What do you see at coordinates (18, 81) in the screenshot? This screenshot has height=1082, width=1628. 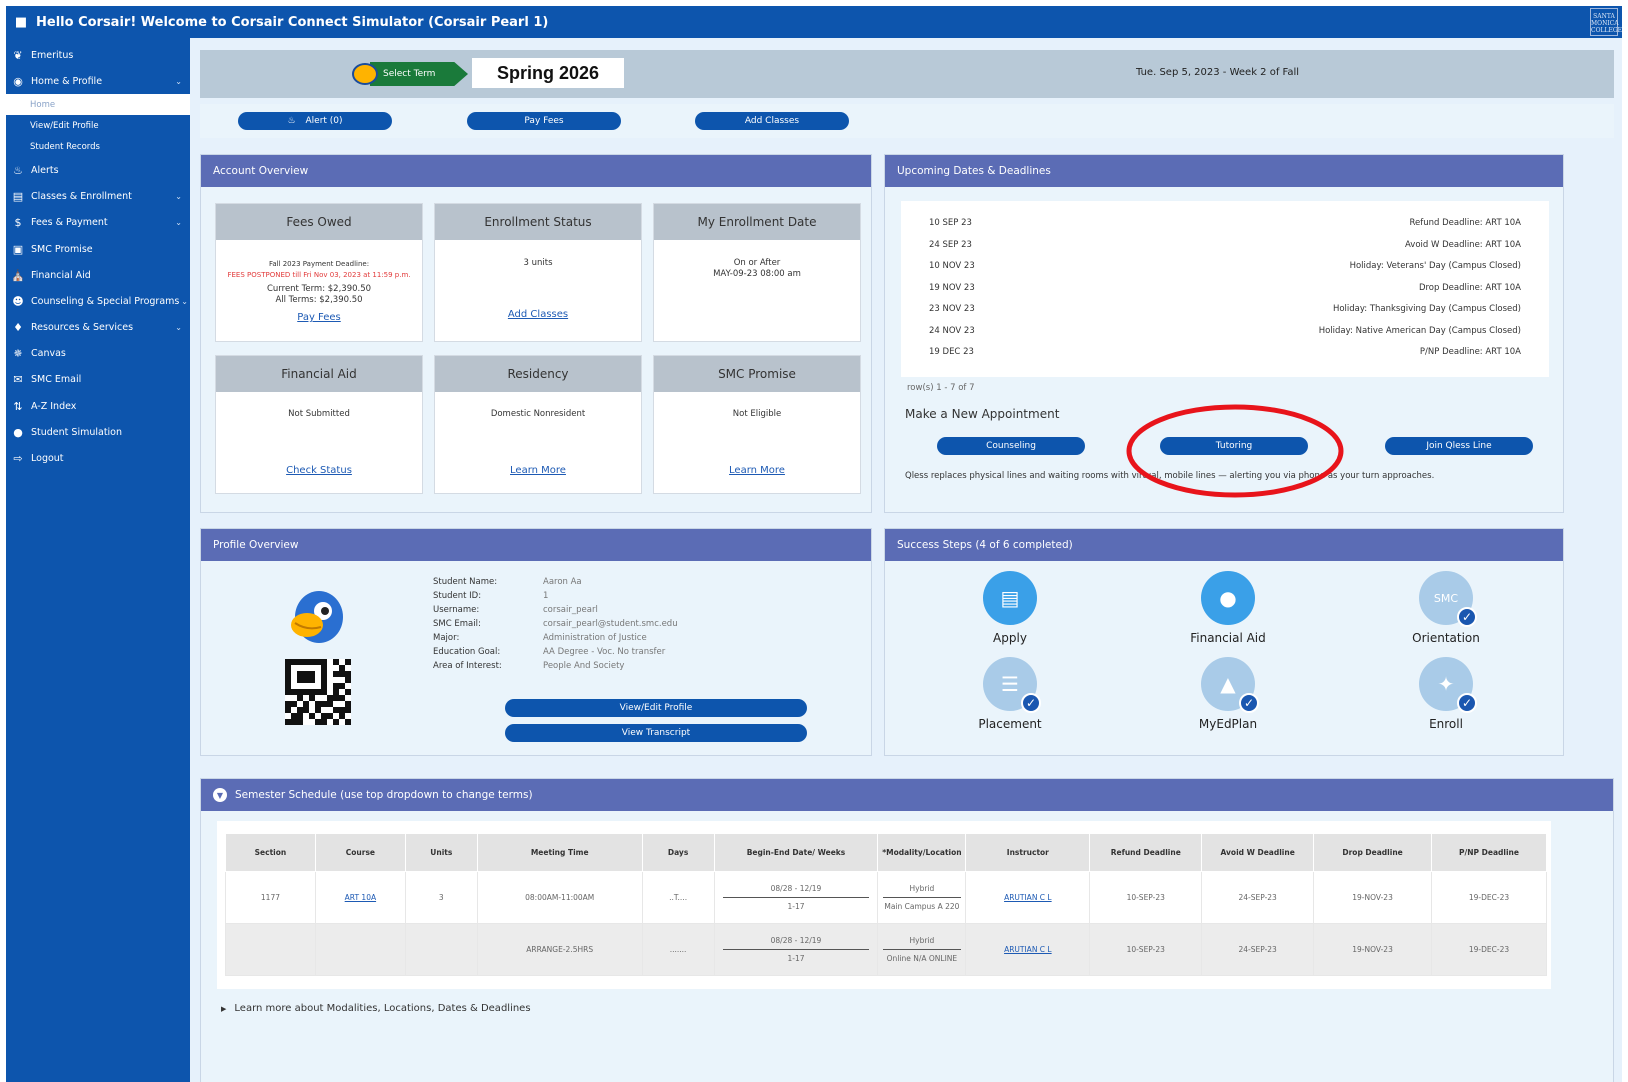 I see `home-icon: ◉` at bounding box center [18, 81].